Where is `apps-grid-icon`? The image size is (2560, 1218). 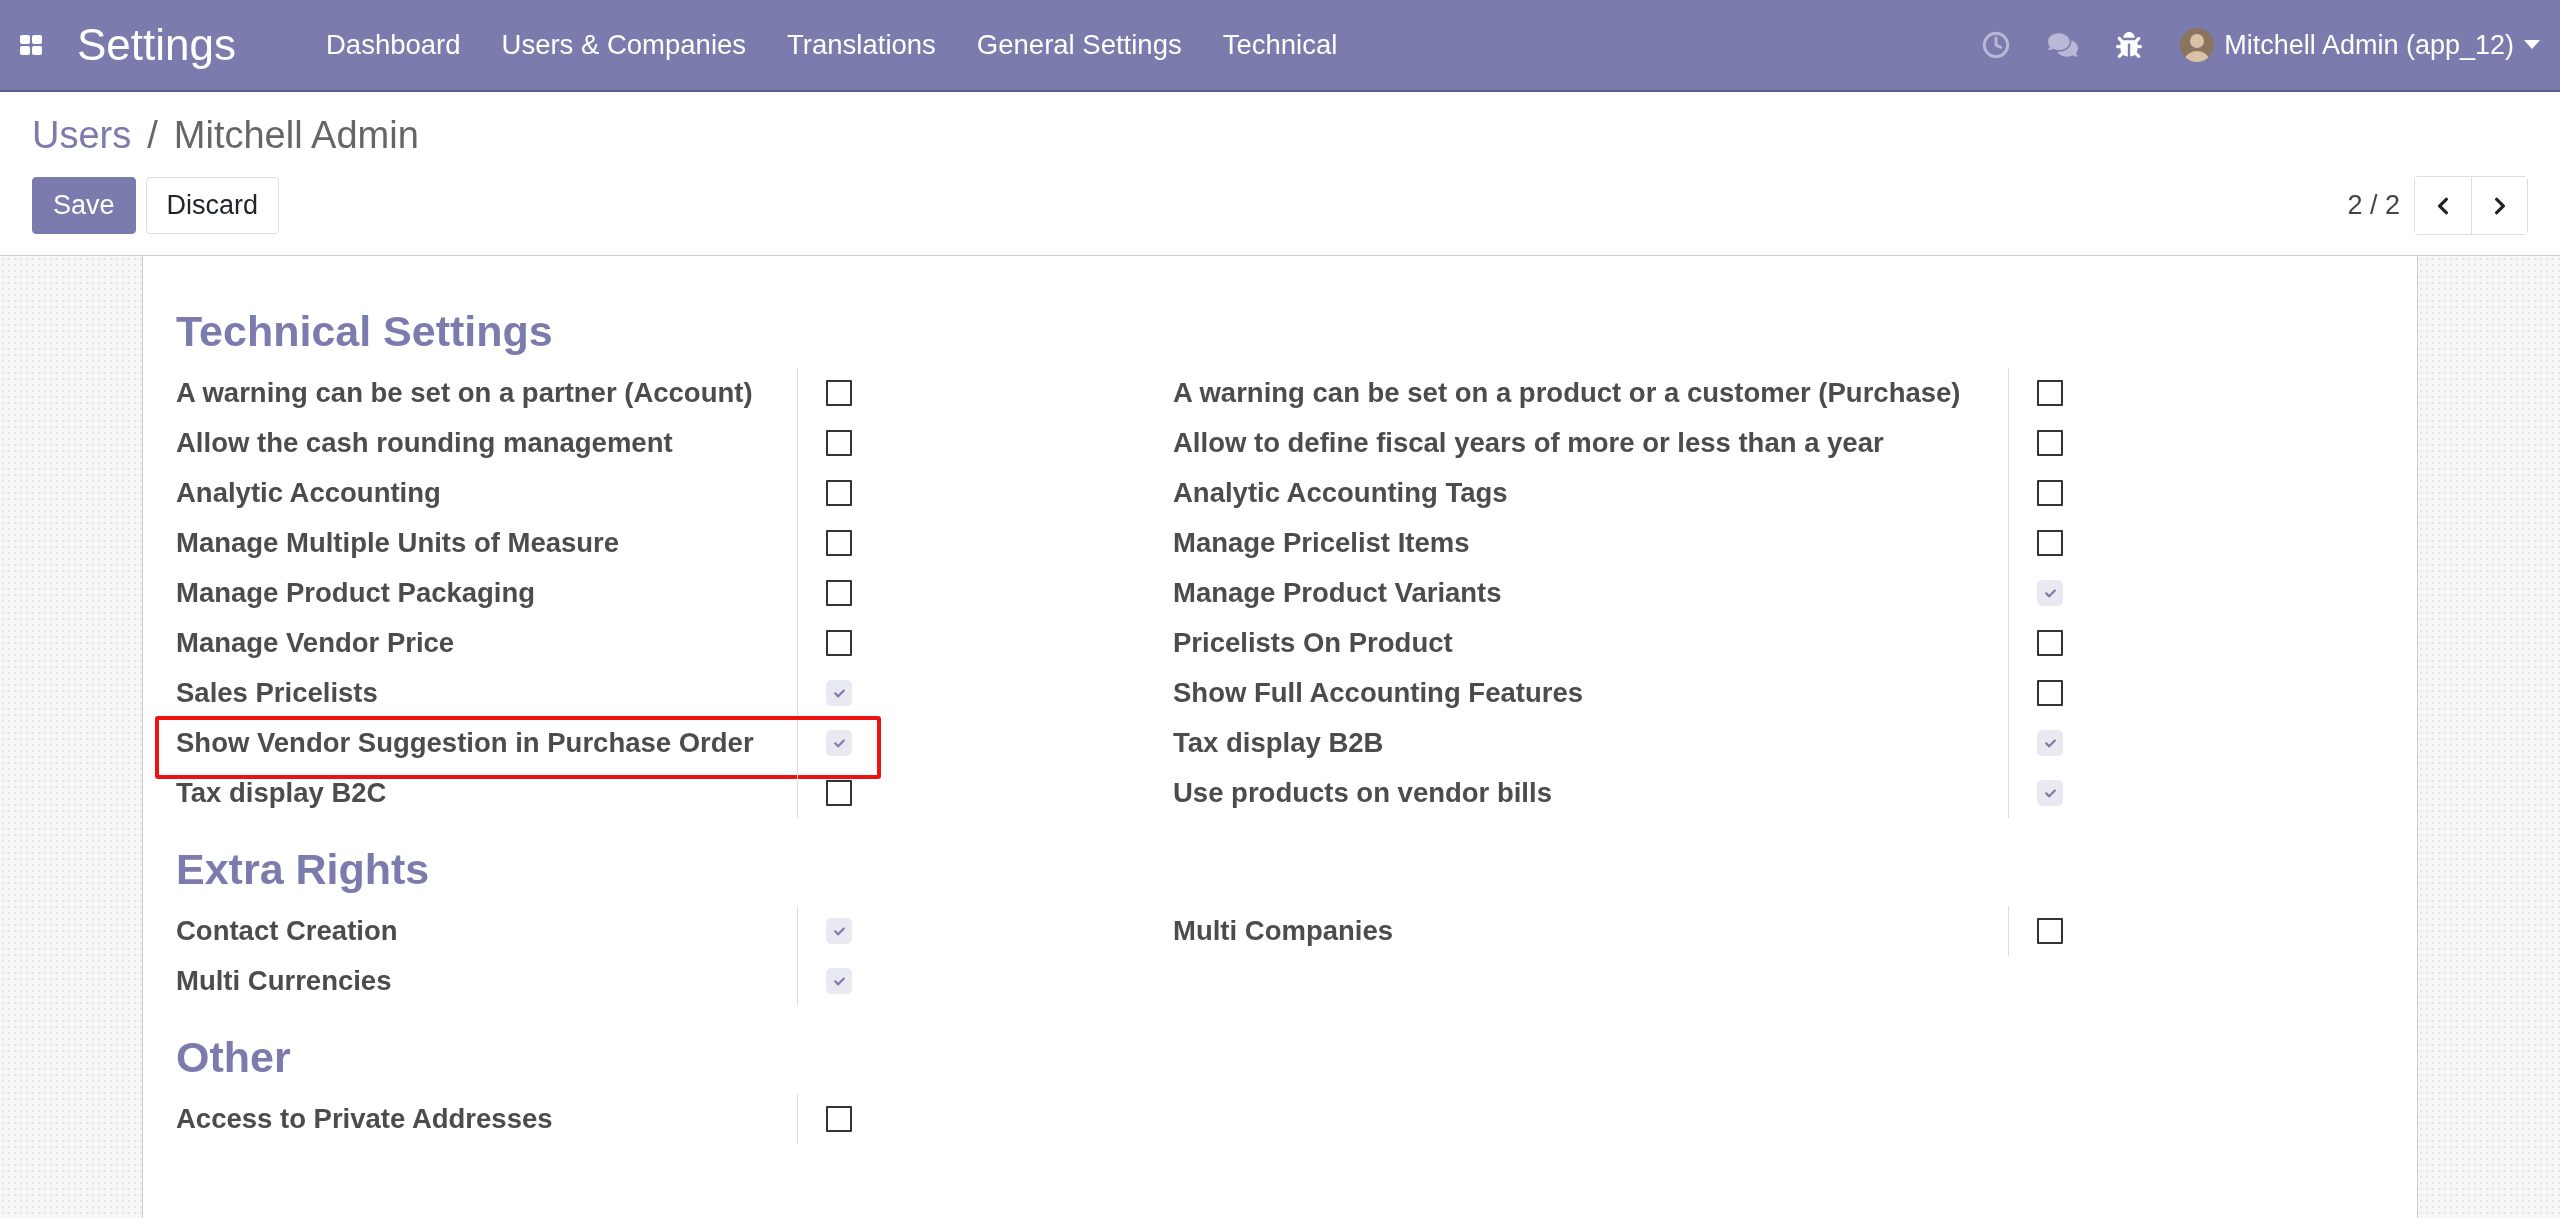 apps-grid-icon is located at coordinates (31, 45).